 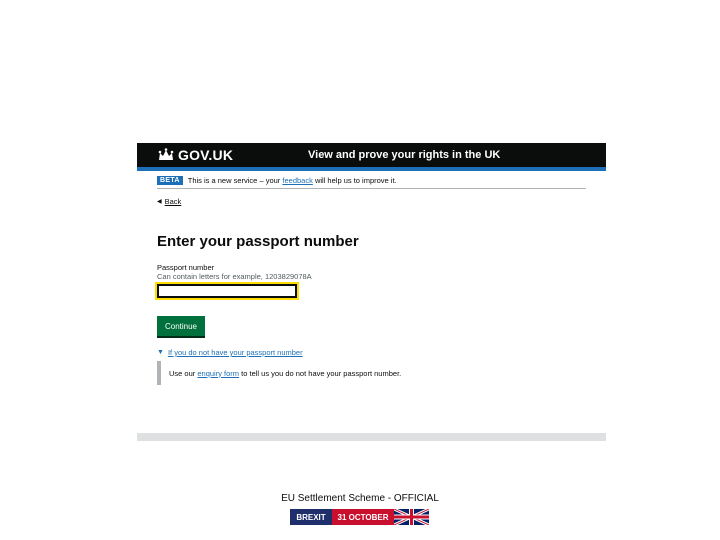 What do you see at coordinates (159, 202) in the screenshot?
I see `back-arrow-icon: ◀` at bounding box center [159, 202].